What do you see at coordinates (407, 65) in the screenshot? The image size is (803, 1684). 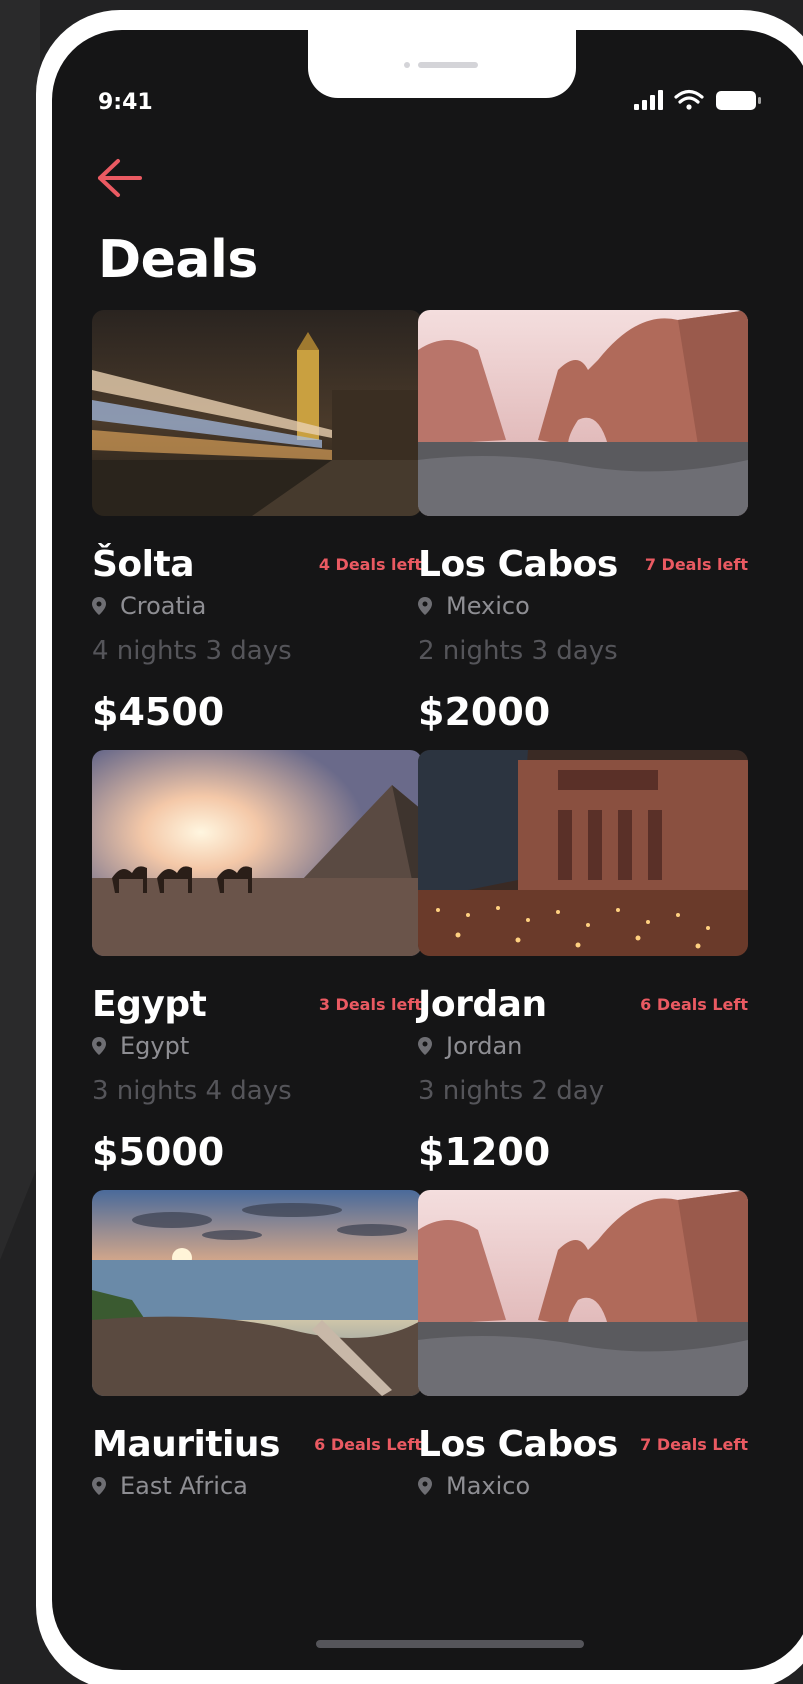 I see `camera-icon` at bounding box center [407, 65].